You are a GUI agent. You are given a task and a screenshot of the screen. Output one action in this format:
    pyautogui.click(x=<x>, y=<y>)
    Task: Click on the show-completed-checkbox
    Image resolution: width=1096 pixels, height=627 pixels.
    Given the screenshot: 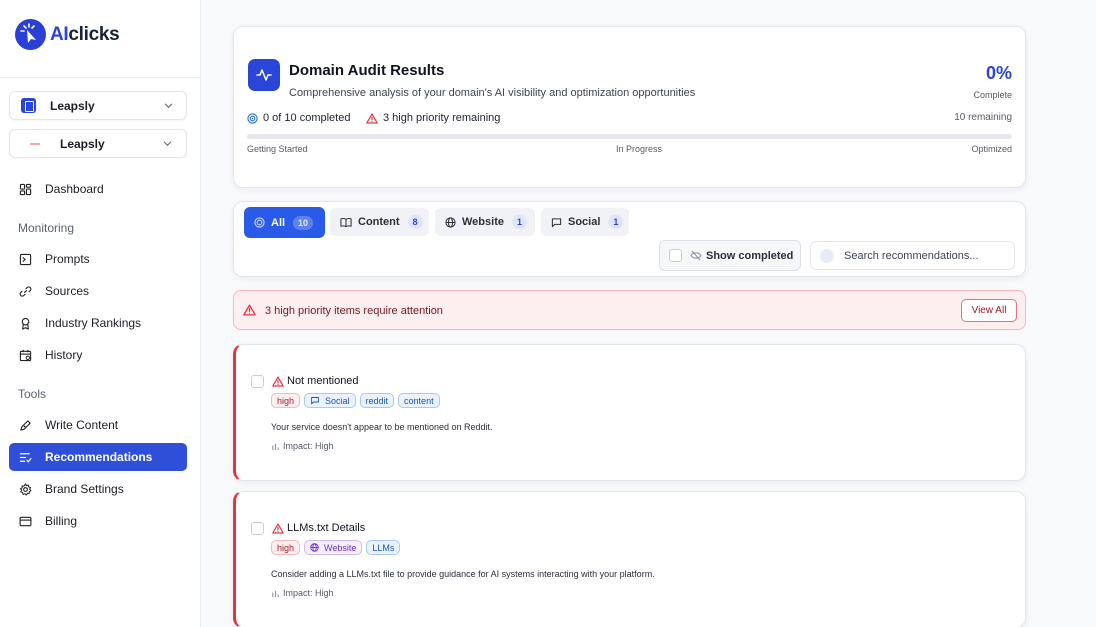 What is the action you would take?
    pyautogui.click(x=675, y=255)
    